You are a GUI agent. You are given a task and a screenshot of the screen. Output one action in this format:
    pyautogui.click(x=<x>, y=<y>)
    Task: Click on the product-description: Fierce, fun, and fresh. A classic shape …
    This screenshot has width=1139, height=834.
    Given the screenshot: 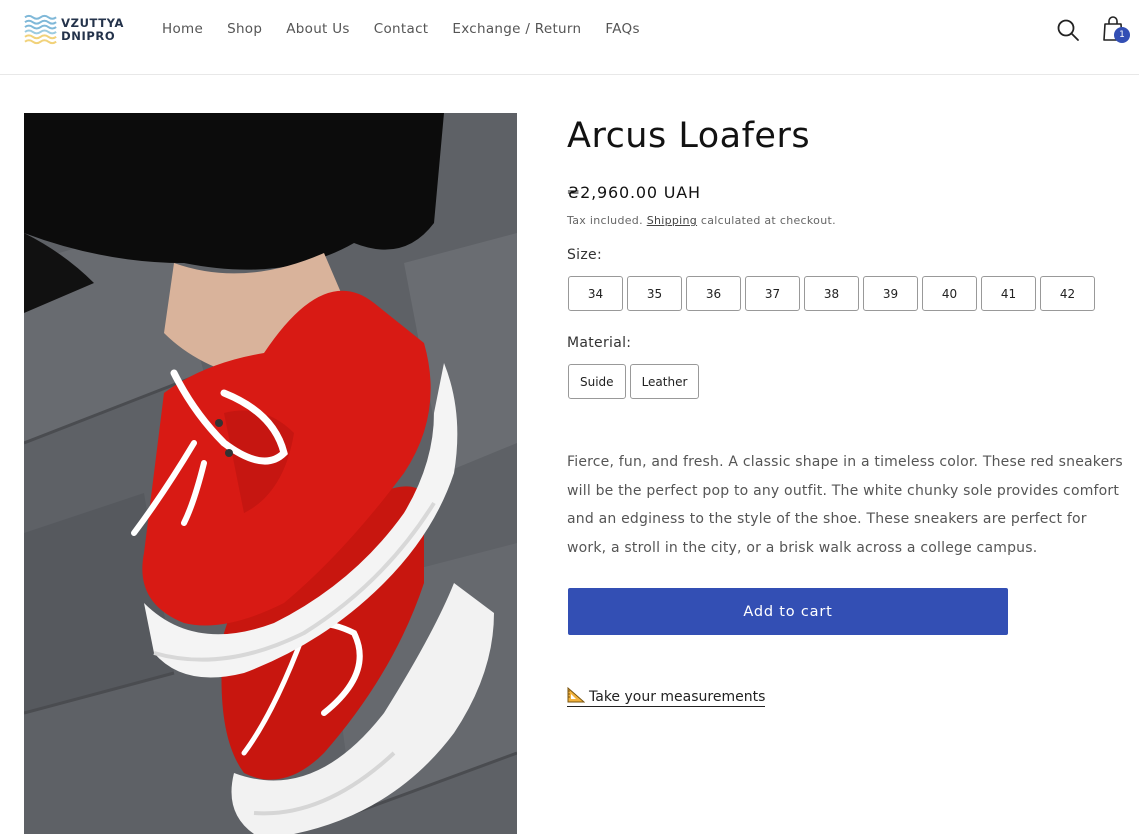 What is the action you would take?
    pyautogui.click(x=845, y=505)
    